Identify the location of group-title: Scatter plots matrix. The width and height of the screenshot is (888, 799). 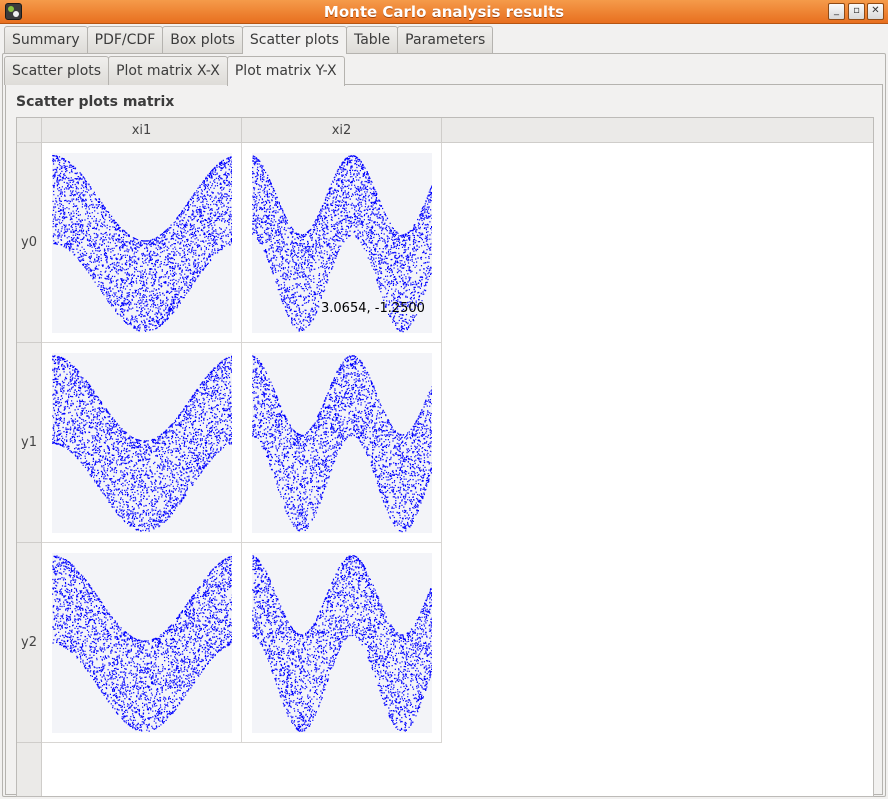
(95, 102).